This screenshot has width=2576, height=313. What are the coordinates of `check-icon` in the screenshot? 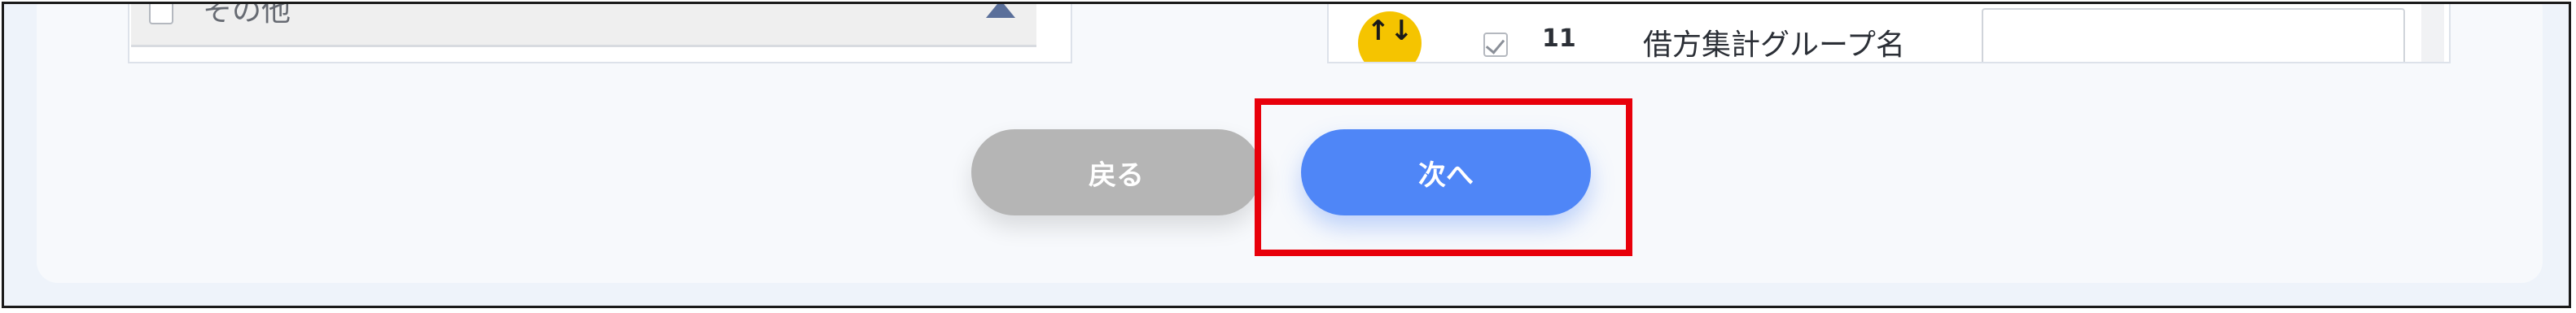 It's located at (1495, 44).